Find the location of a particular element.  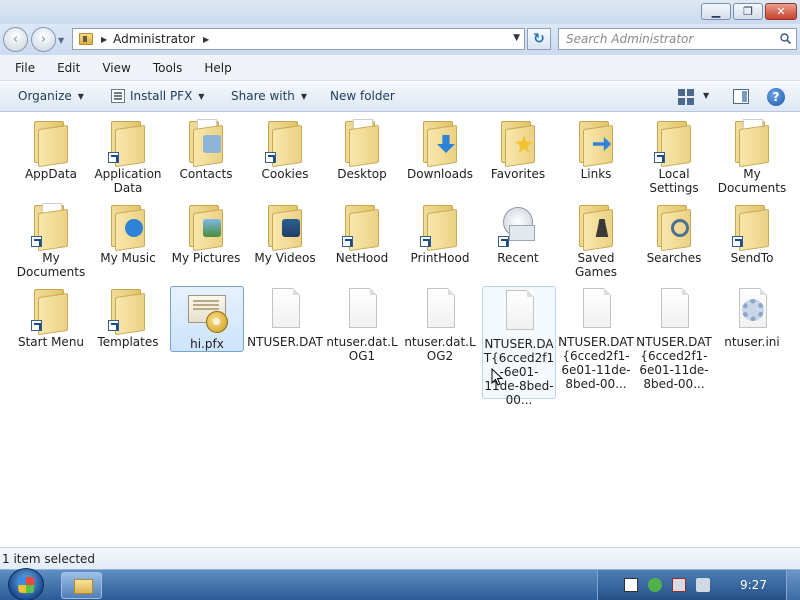

file-name: Cookies is located at coordinates (285, 174).